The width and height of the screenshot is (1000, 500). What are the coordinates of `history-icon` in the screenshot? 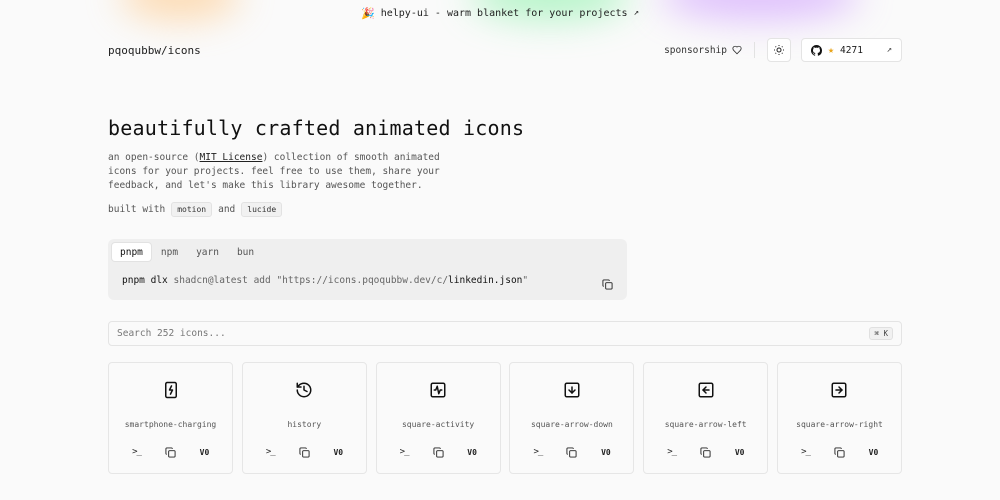 It's located at (304, 390).